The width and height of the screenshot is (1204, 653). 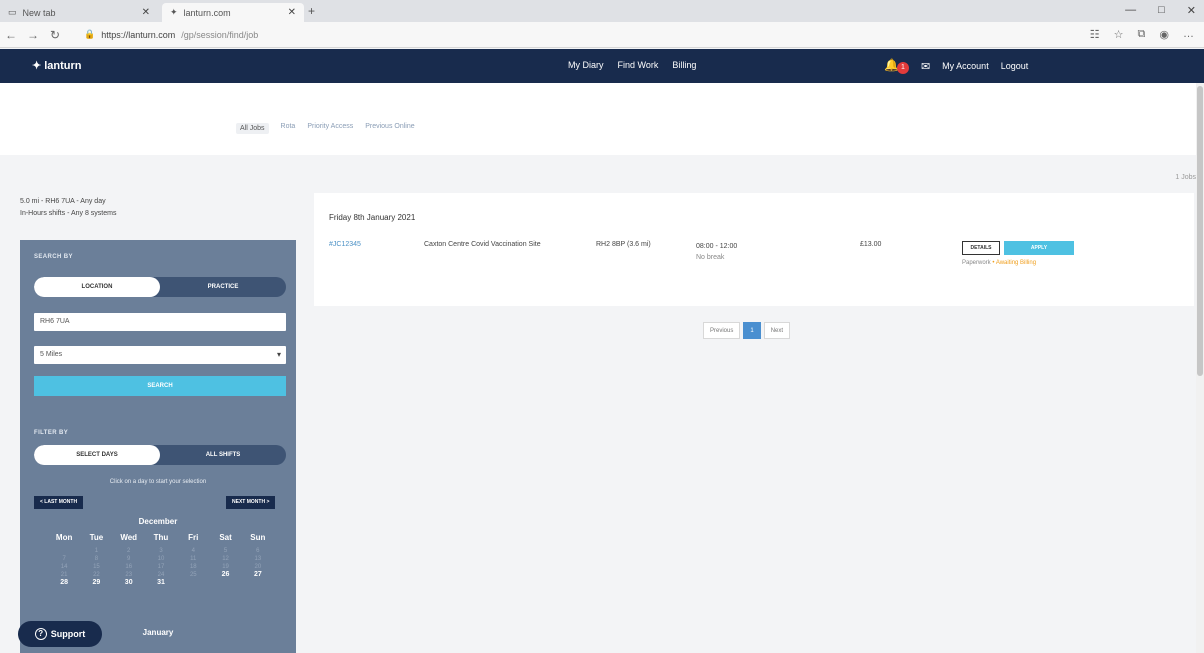 What do you see at coordinates (63, 65) in the screenshot?
I see `logo-text: lanturn` at bounding box center [63, 65].